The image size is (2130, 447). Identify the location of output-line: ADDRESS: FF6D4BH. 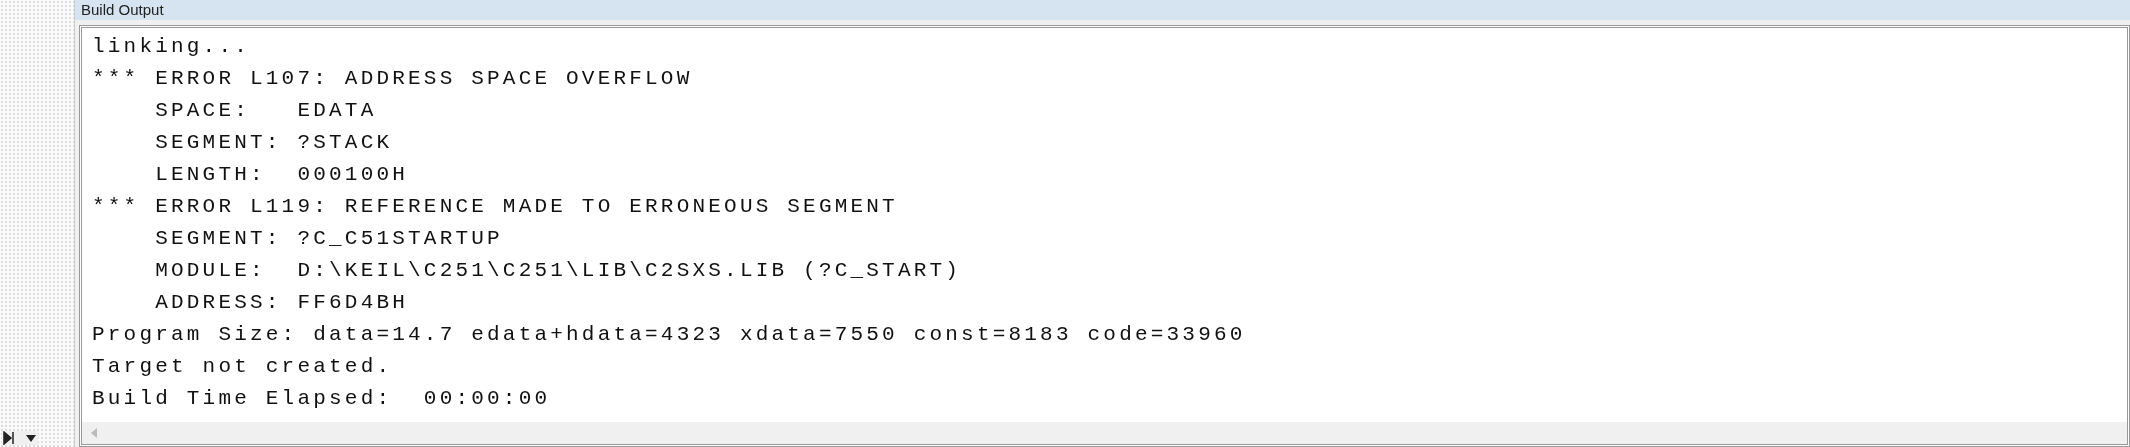
(282, 303).